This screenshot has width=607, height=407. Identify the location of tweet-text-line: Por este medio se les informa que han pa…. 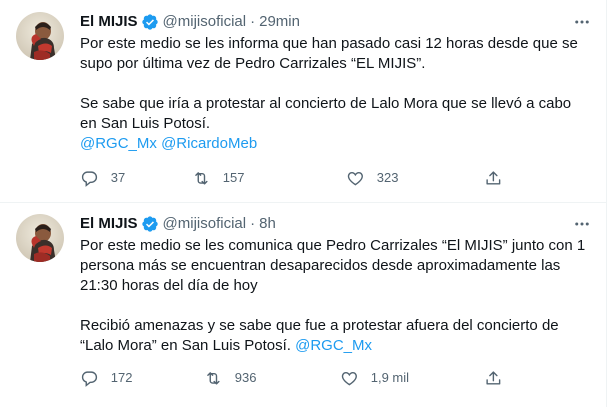
(329, 43).